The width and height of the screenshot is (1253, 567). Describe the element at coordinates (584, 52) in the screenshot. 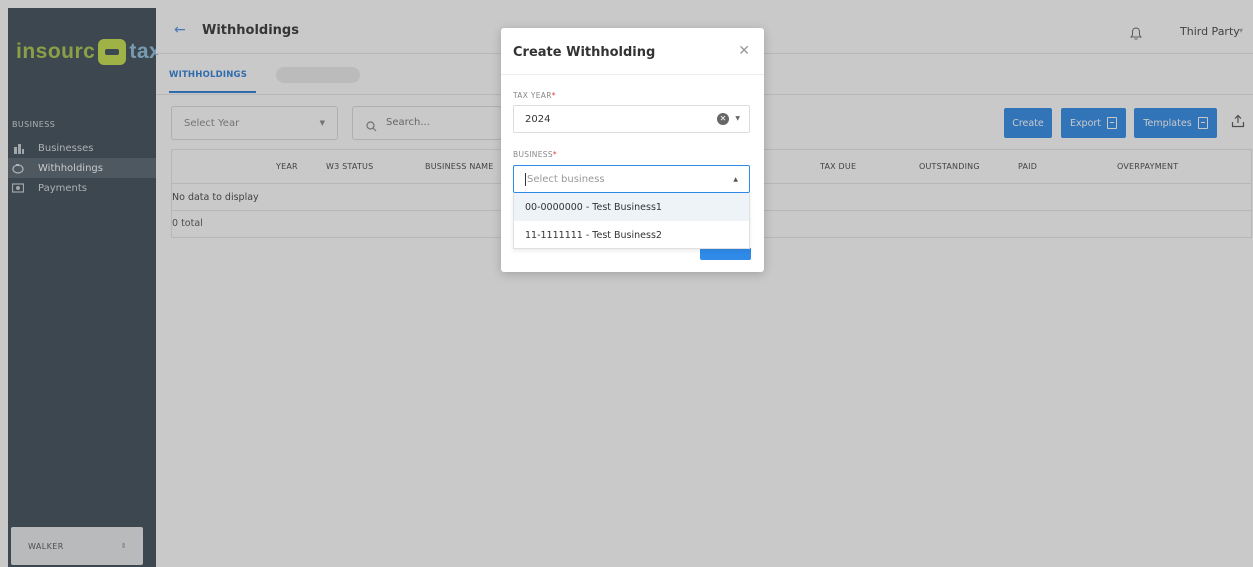

I see `dialog-title: Create Withholding` at that location.